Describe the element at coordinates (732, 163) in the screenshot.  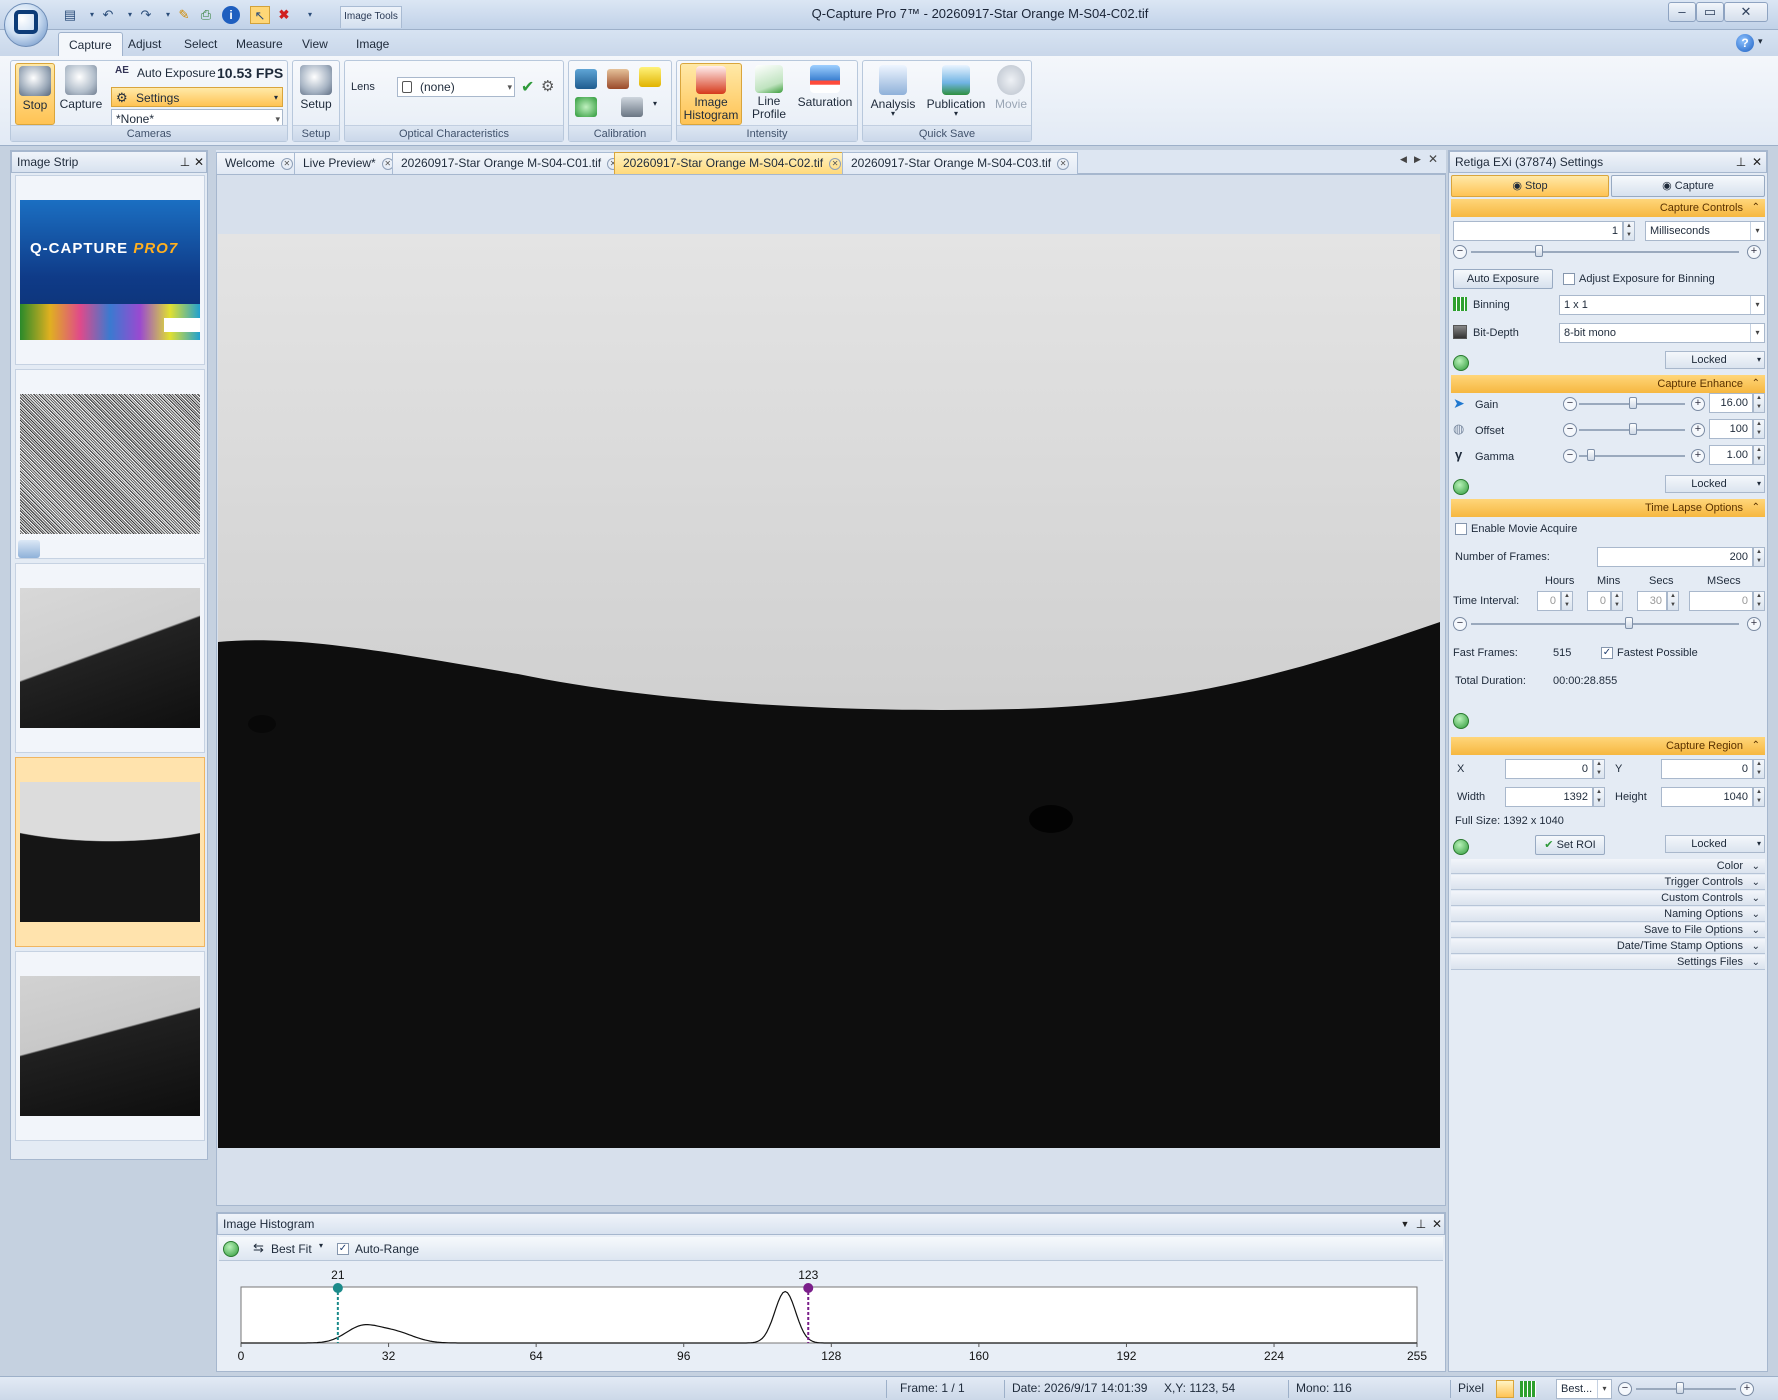
I see `doc-tab-c02: 20260917-Star Orange M-S04-C02.tif ✕` at that location.